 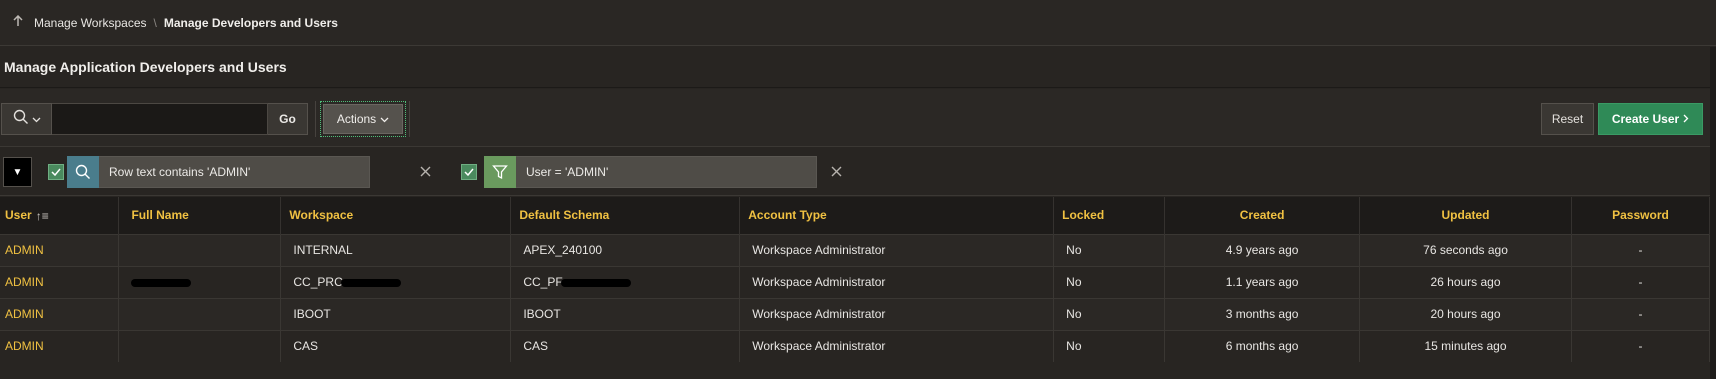 What do you see at coordinates (625, 215) in the screenshot?
I see `column-header-default-schema: Default Schema` at bounding box center [625, 215].